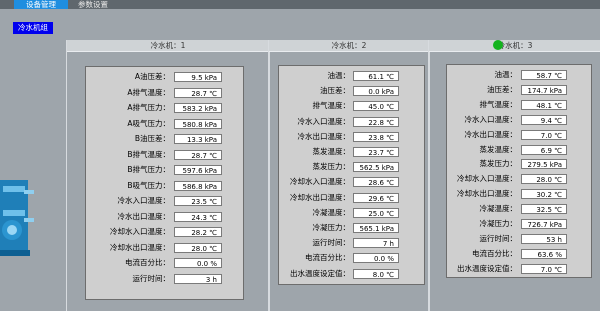  I want to click on parameter-row: 蒸发温度： 23.7 ℃, so click(351, 152).